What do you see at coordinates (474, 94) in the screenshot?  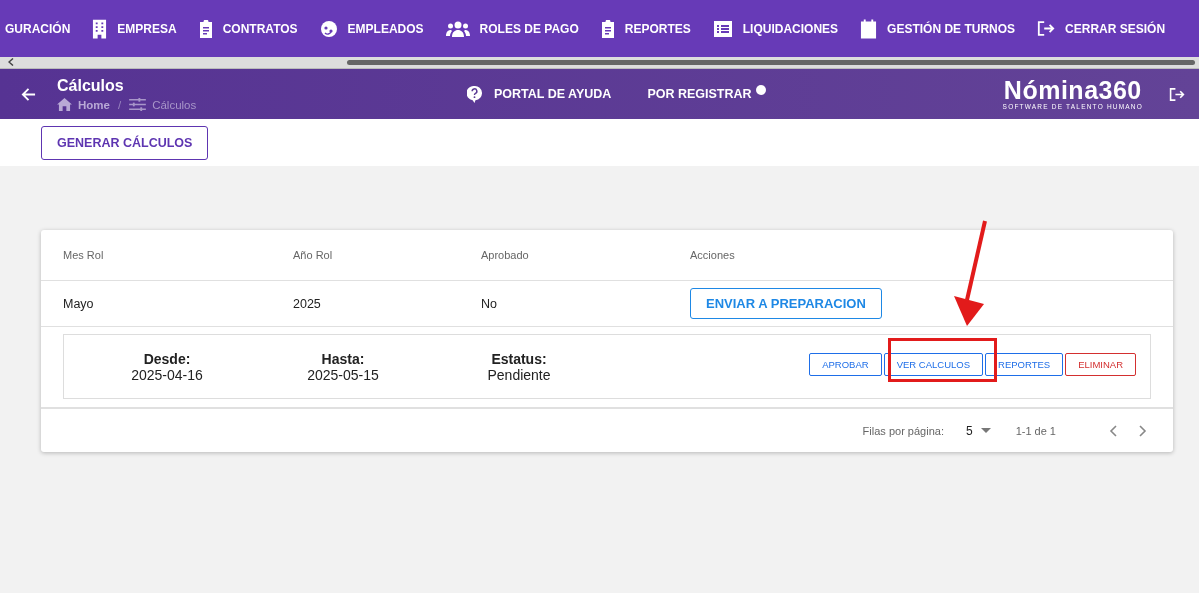 I see `help-icon` at bounding box center [474, 94].